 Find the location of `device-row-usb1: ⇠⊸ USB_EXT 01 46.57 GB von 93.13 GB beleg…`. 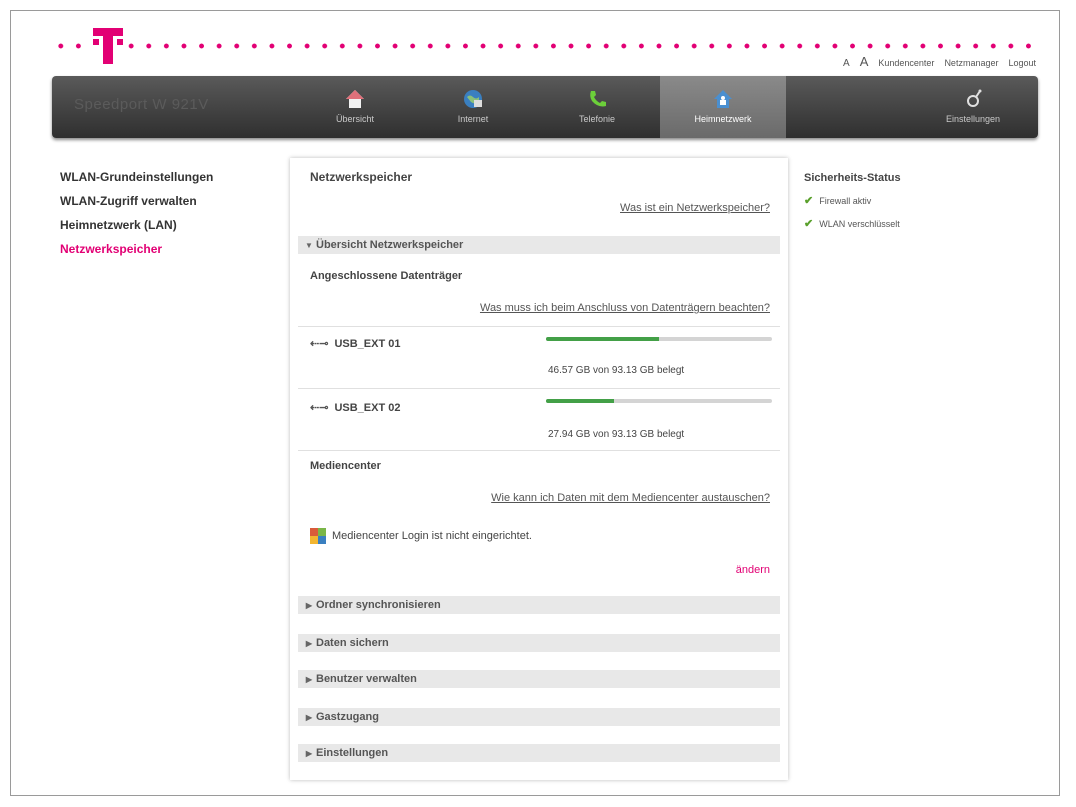

device-row-usb1: ⇠⊸ USB_EXT 01 46.57 GB von 93.13 GB beleg… is located at coordinates (539, 357).